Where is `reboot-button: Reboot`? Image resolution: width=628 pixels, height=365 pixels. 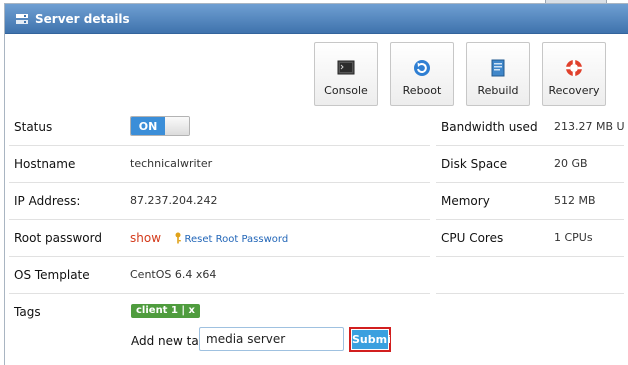 reboot-button: Reboot is located at coordinates (422, 74).